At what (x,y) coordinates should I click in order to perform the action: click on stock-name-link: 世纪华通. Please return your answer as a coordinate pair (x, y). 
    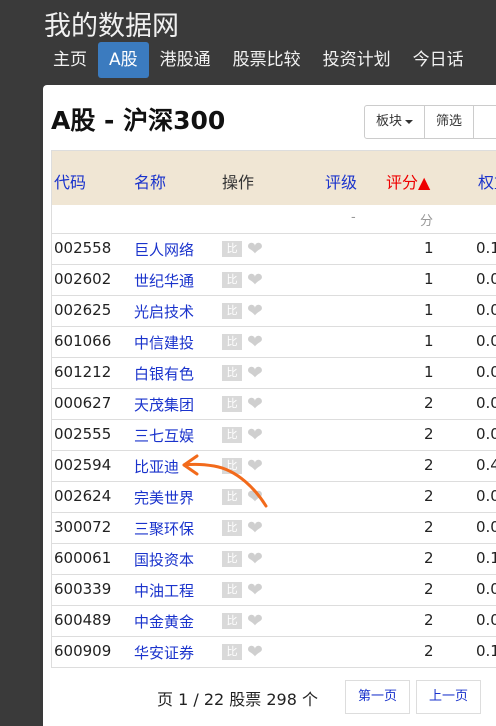
    Looking at the image, I should click on (164, 280).